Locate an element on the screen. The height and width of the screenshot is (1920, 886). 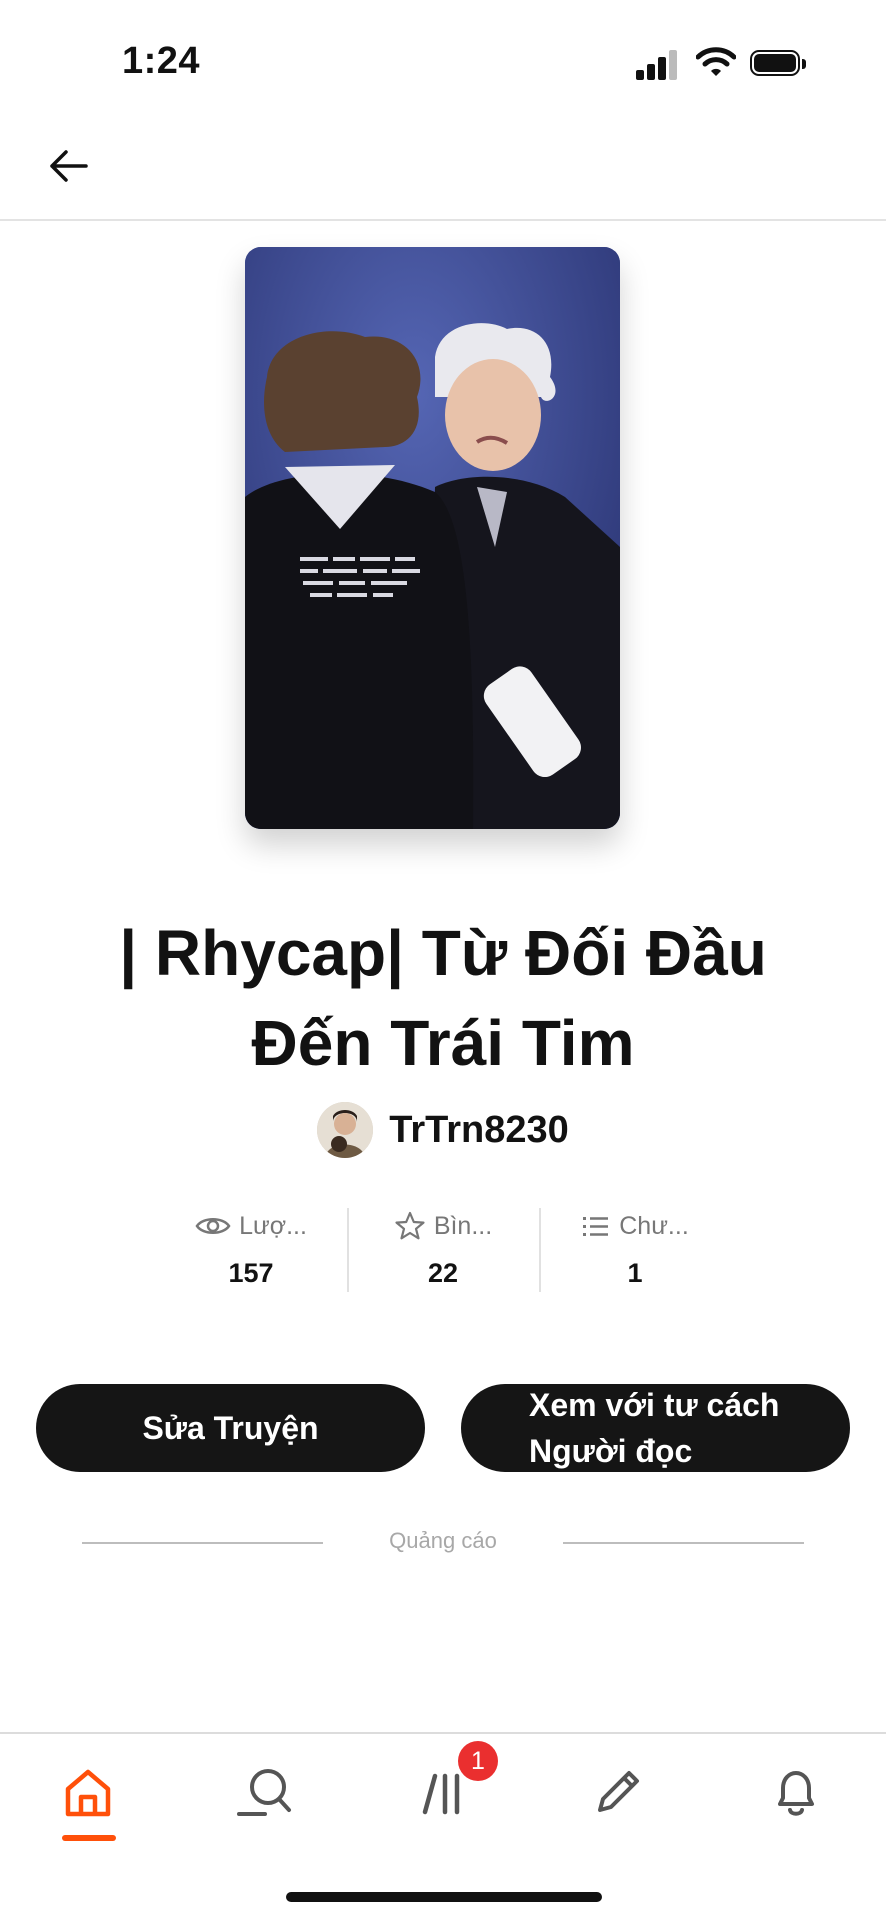
nav-notifications is located at coordinates (796, 1792).